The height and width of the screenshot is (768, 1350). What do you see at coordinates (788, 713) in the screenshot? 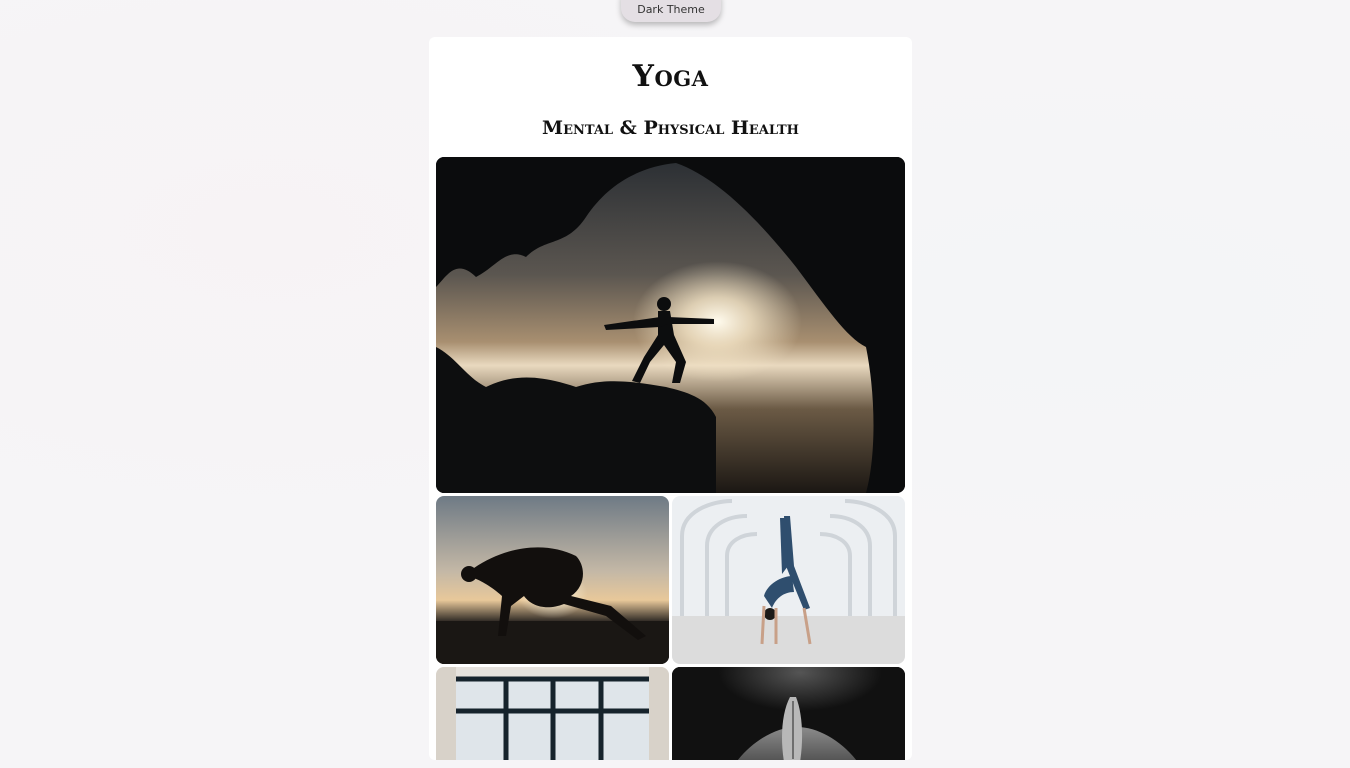
I see `praying-hands-back-photo` at bounding box center [788, 713].